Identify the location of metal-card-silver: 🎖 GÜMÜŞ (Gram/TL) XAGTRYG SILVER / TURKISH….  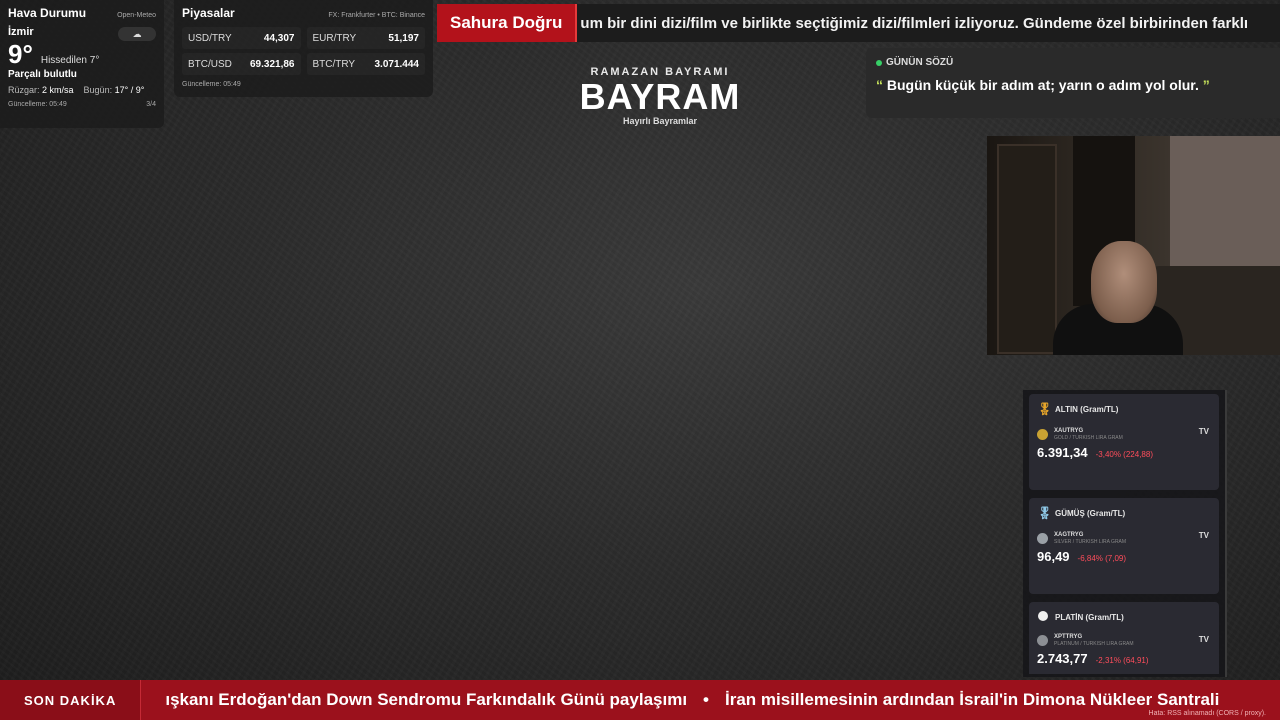
(1124, 546).